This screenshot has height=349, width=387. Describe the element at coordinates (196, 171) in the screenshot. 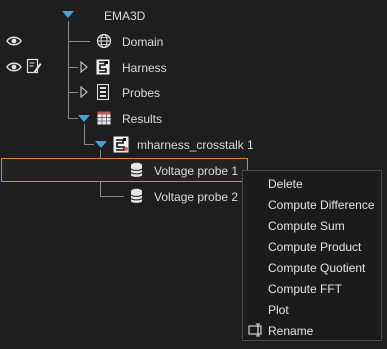

I see `tree-item-voltage-probe-1: Voltage probe 1` at that location.